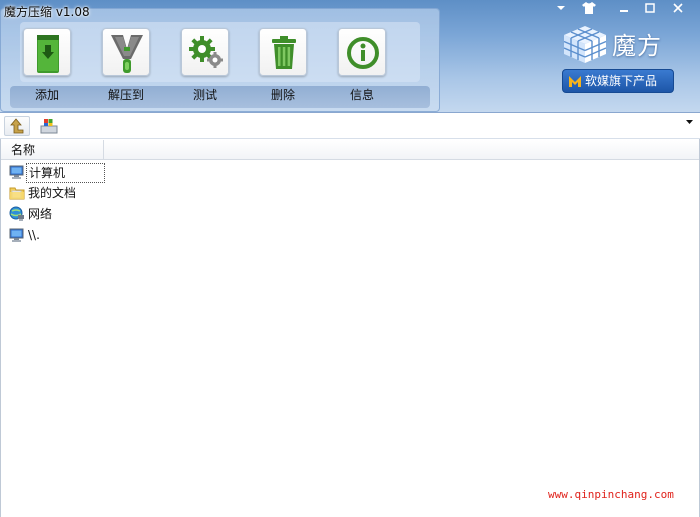 The height and width of the screenshot is (517, 700). What do you see at coordinates (206, 52) in the screenshot?
I see `gears-icon` at bounding box center [206, 52].